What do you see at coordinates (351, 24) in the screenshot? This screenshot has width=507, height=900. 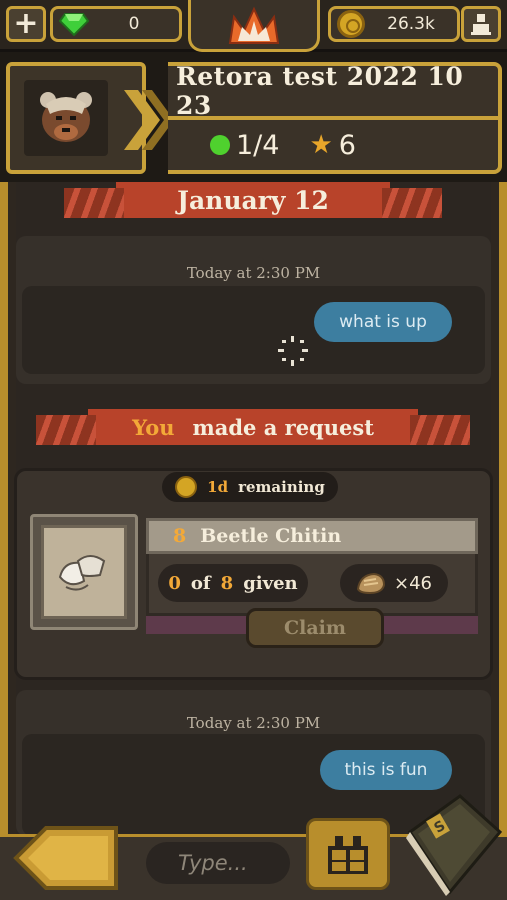 I see `coin-icon` at bounding box center [351, 24].